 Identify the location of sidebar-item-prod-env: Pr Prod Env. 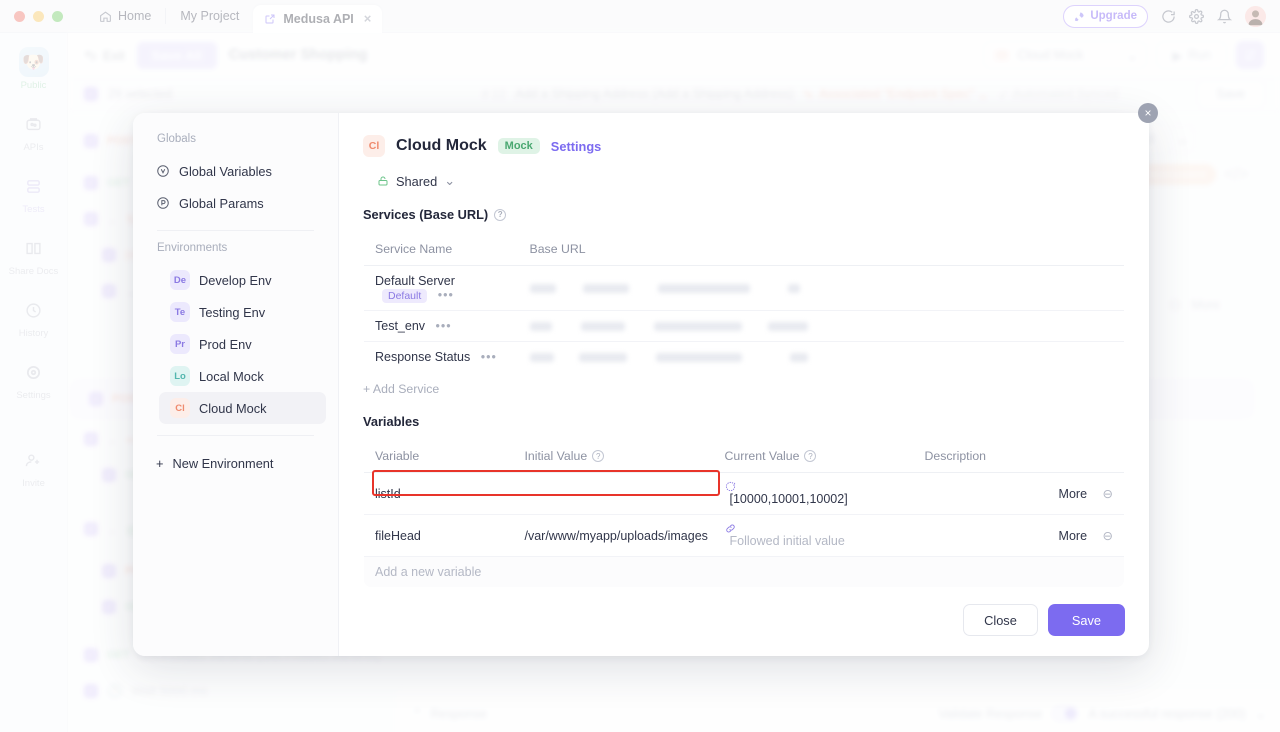
(242, 344).